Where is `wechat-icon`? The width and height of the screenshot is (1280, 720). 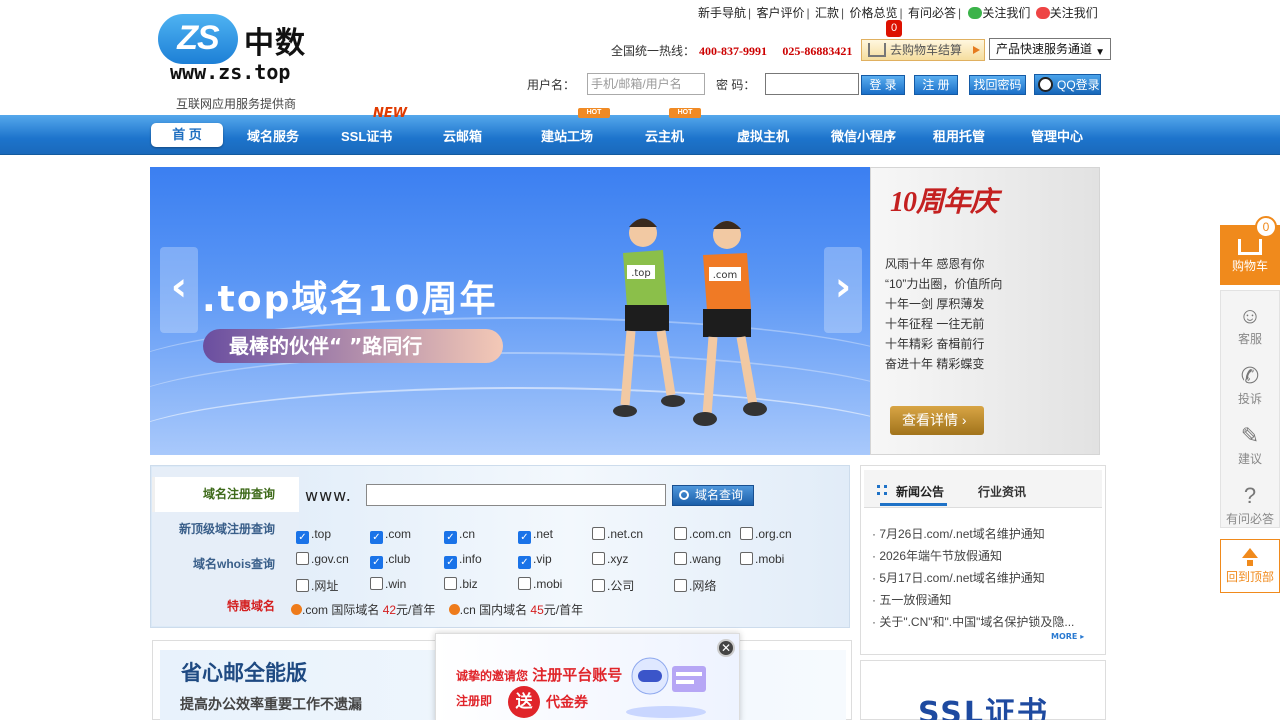 wechat-icon is located at coordinates (975, 13).